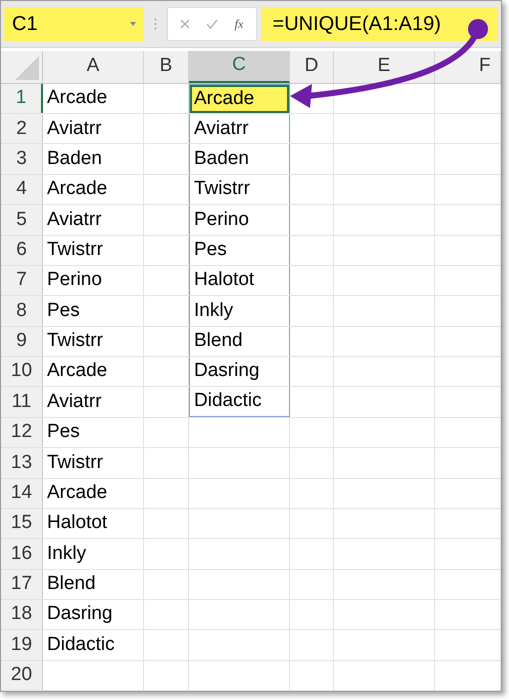 Image resolution: width=509 pixels, height=700 pixels. Describe the element at coordinates (22, 493) in the screenshot. I see `row-header: 14` at that location.